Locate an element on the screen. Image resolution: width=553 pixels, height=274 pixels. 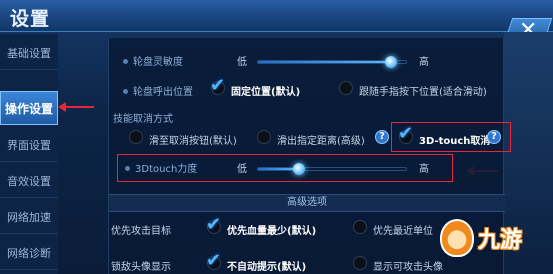
option-3dtouch-label: 3D-touch取消 is located at coordinates (455, 141).